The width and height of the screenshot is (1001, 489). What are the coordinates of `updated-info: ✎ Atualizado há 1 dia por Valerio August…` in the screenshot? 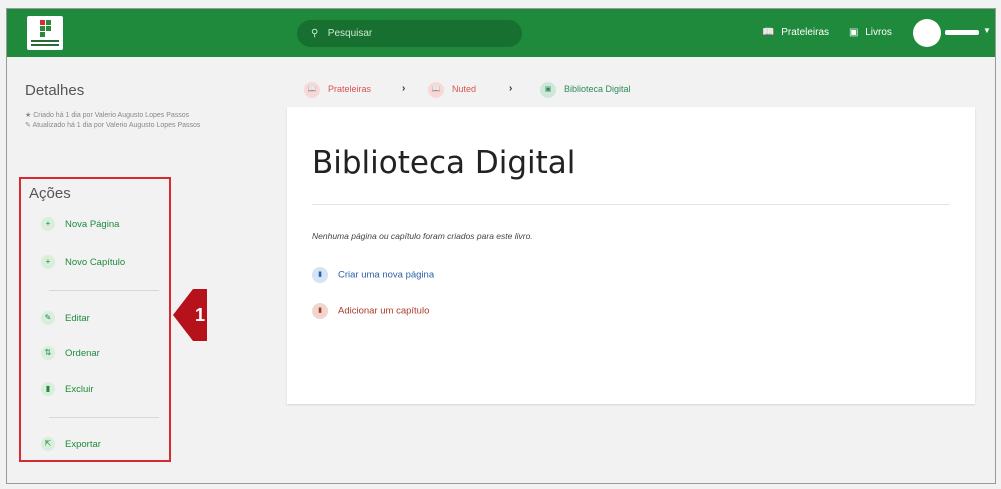 It's located at (113, 125).